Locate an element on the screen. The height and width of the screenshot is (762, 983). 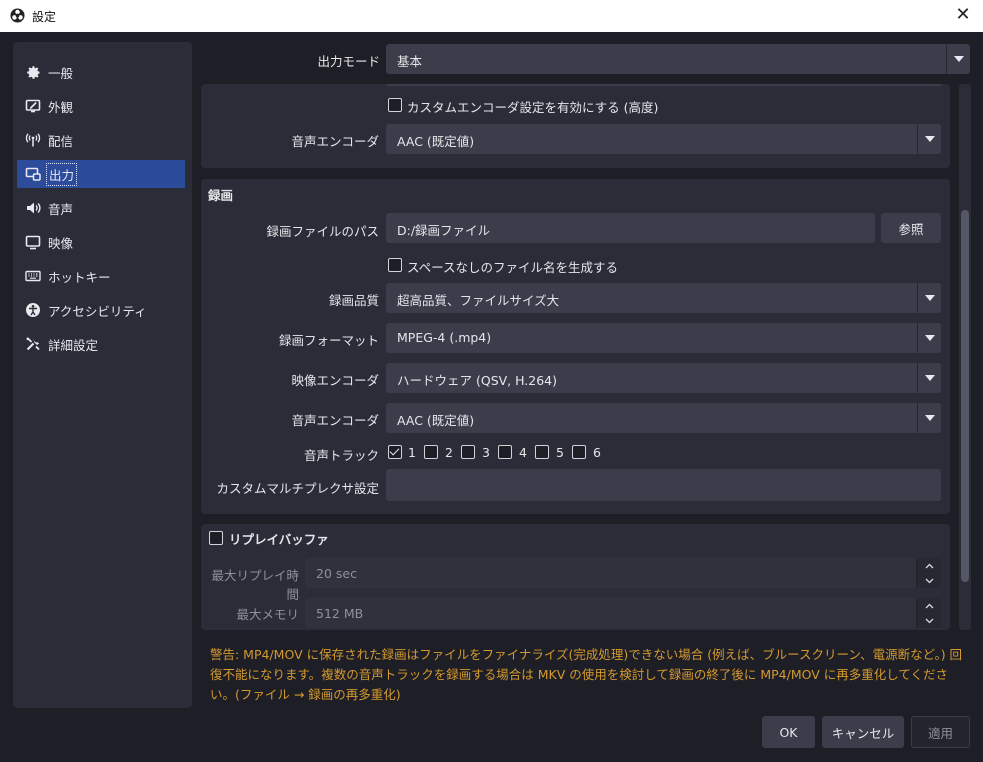
sidebar-item-label: 映像 is located at coordinates (61, 243).